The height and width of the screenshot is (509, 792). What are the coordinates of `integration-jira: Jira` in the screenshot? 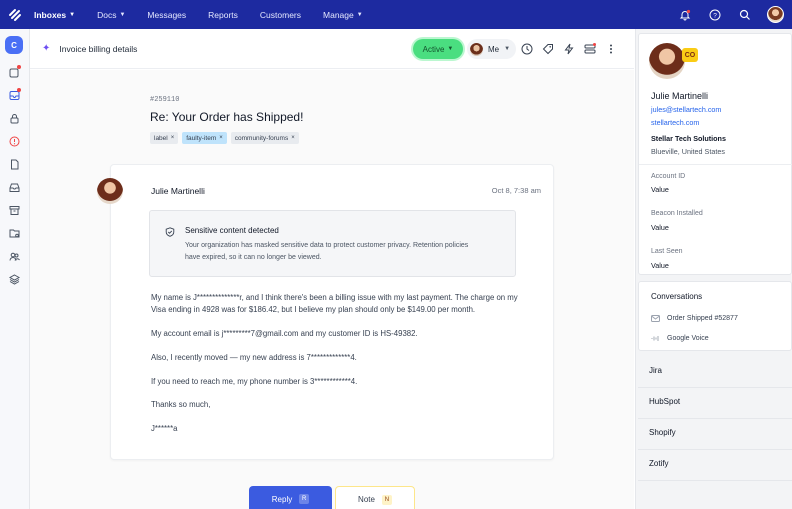 It's located at (655, 370).